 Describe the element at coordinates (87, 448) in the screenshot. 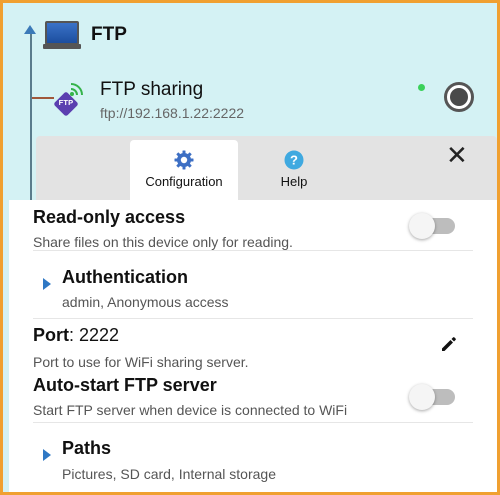

I see `paths-title: Paths` at that location.